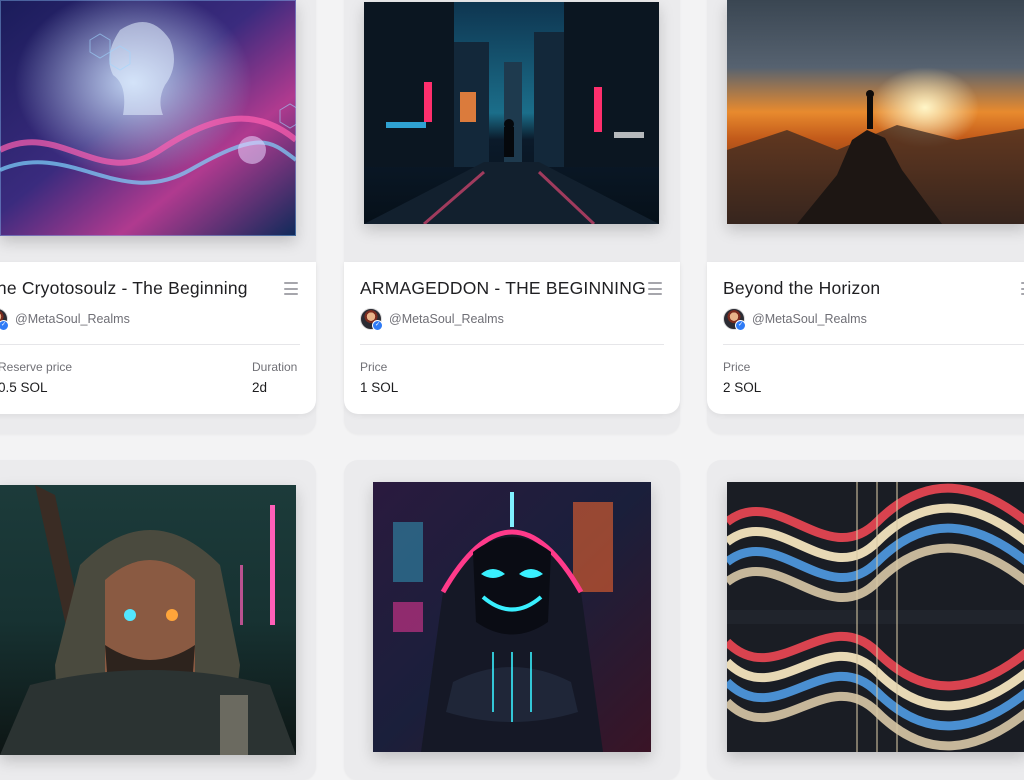 This screenshot has width=1024, height=780. I want to click on circuit-waves-artwork, so click(875, 617).